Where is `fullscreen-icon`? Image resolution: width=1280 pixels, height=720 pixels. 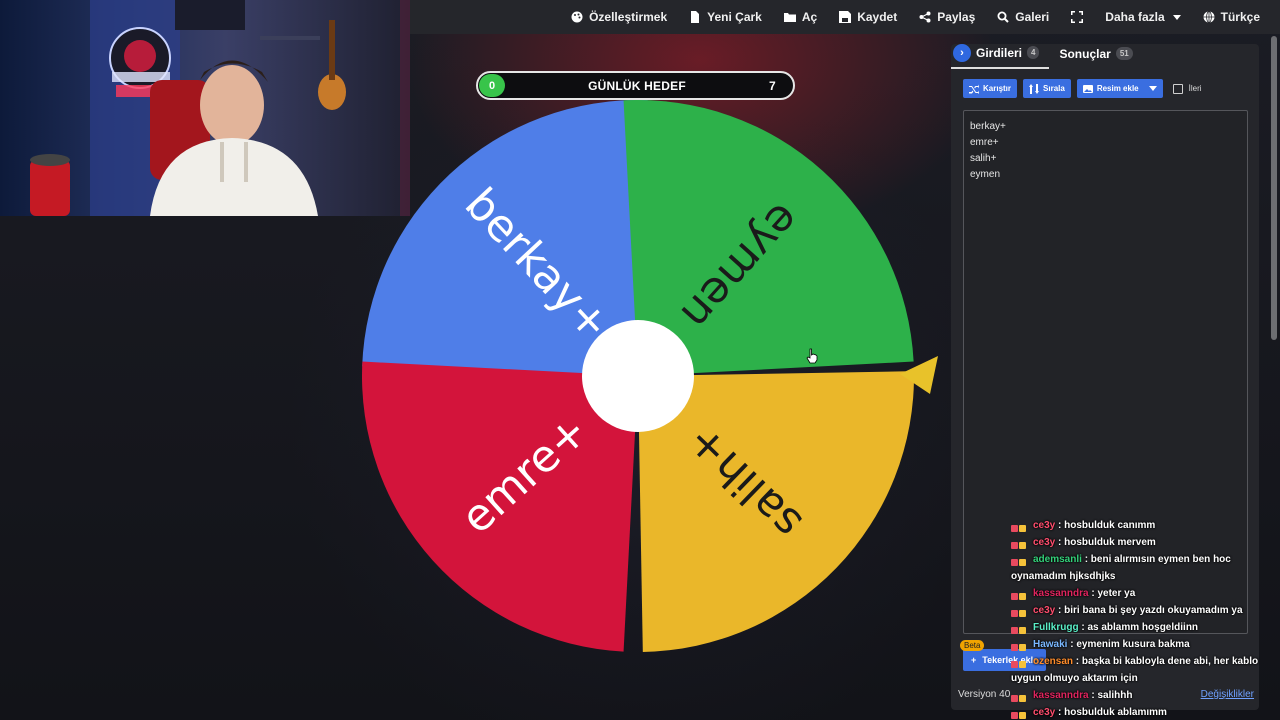
fullscreen-icon is located at coordinates (1077, 17).